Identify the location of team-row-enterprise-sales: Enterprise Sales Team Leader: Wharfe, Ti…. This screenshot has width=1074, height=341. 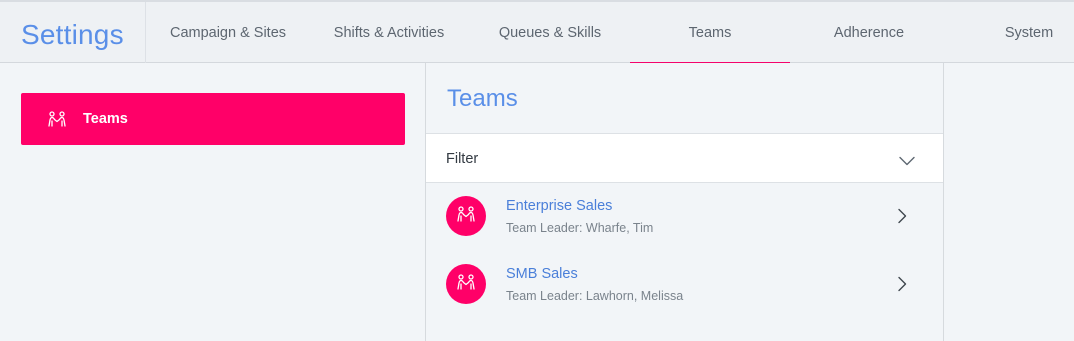
(684, 217).